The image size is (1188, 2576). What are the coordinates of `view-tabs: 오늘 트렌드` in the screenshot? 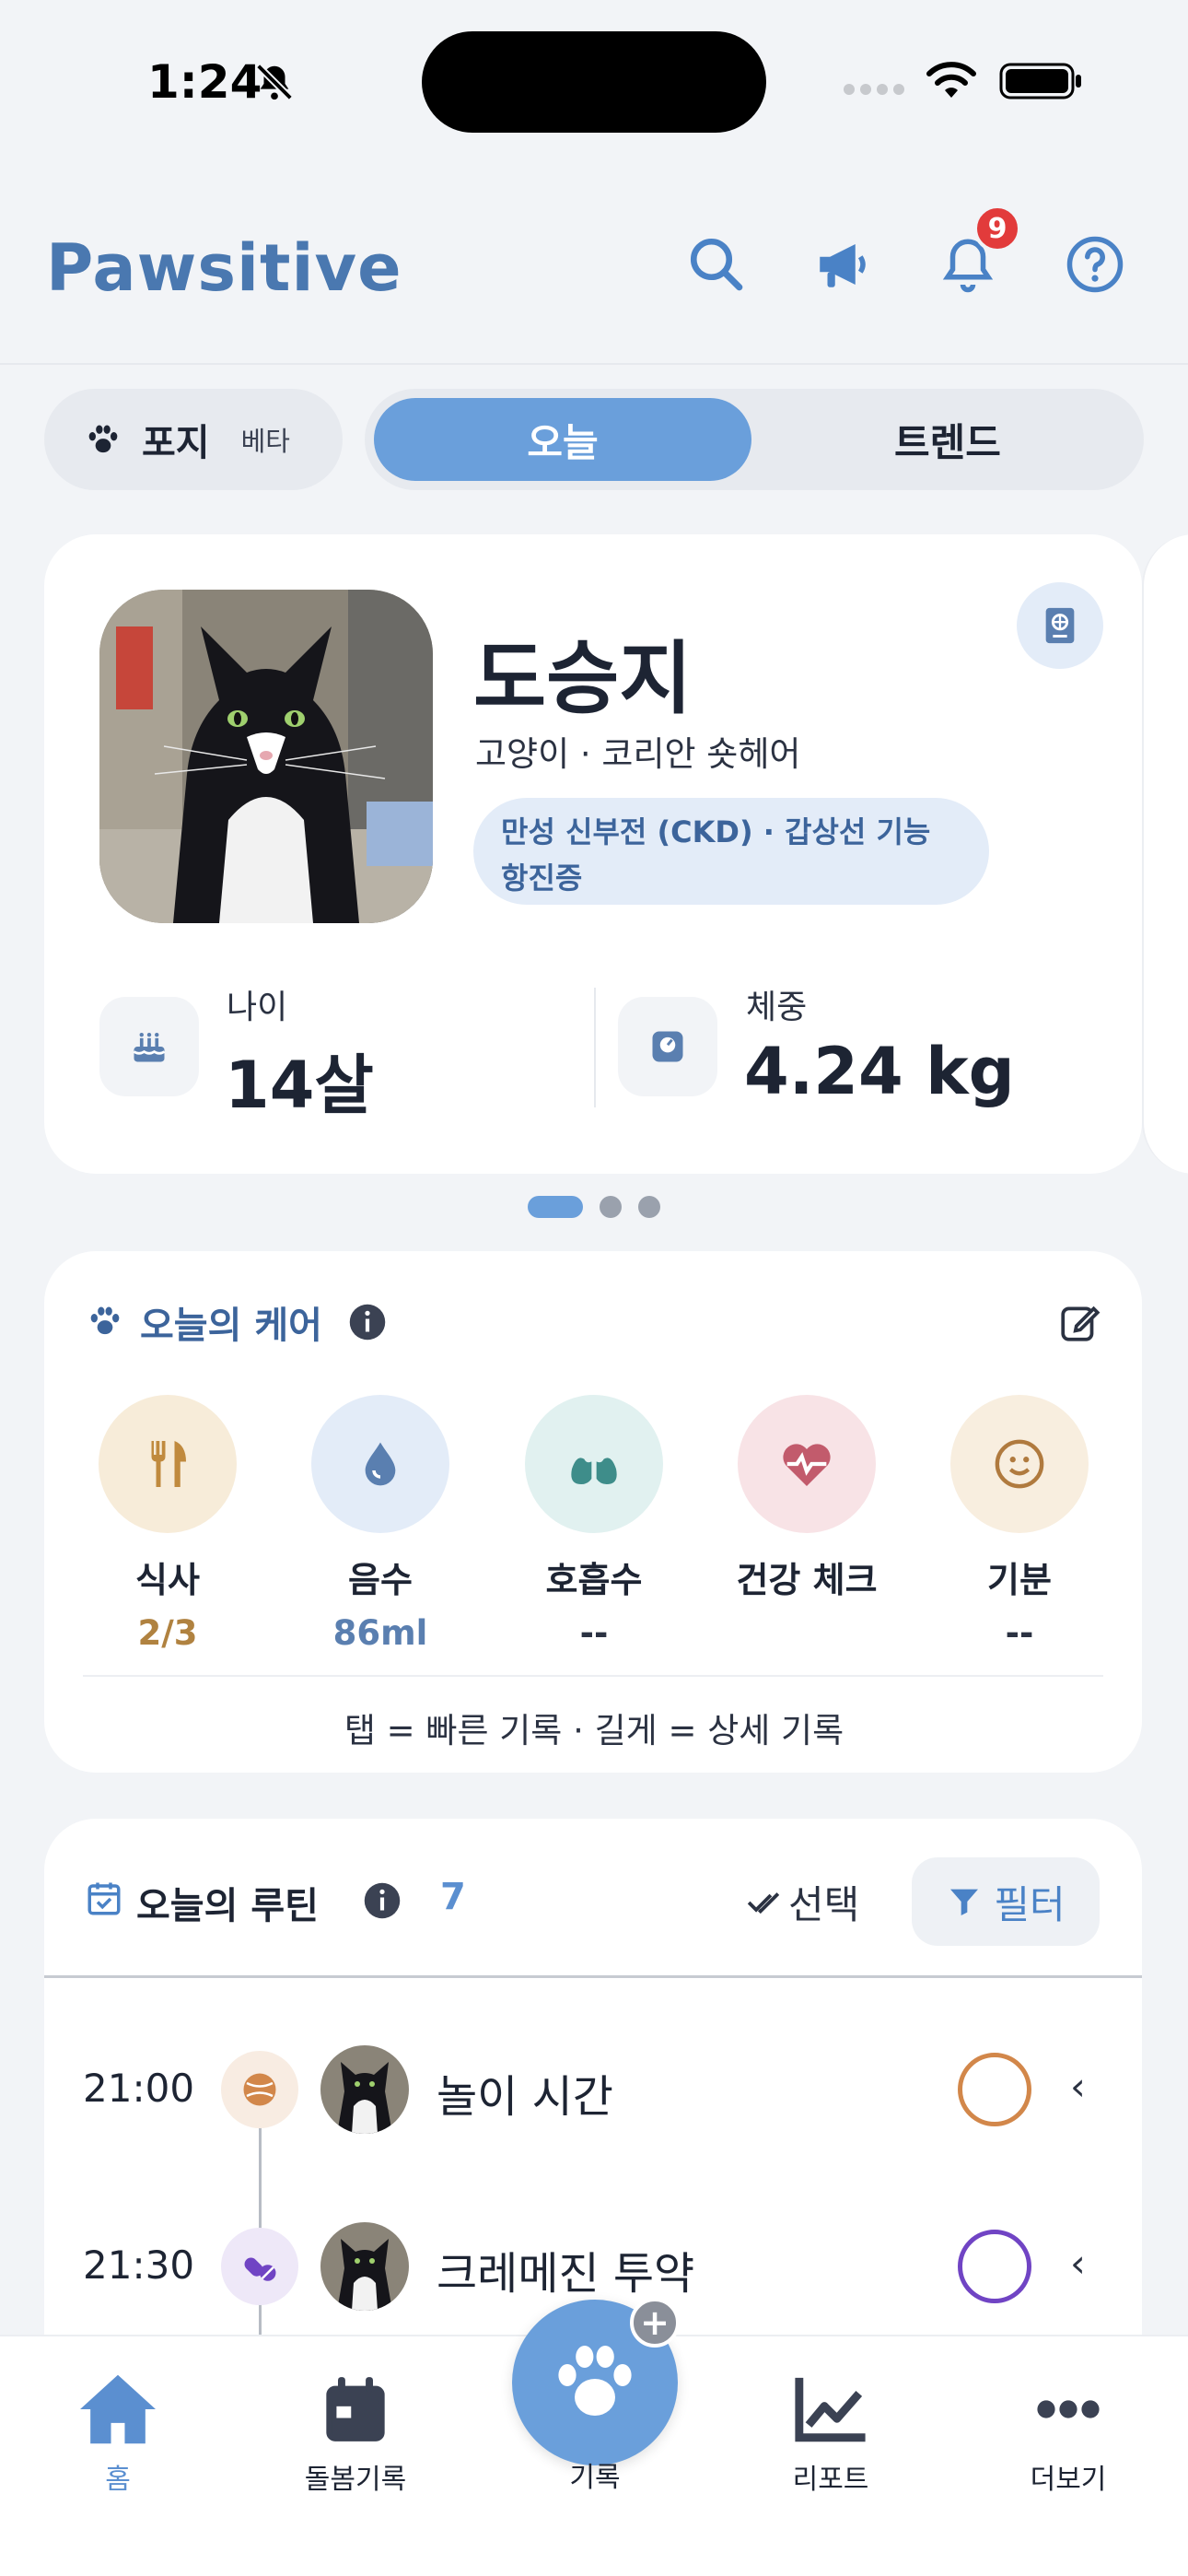 It's located at (754, 439).